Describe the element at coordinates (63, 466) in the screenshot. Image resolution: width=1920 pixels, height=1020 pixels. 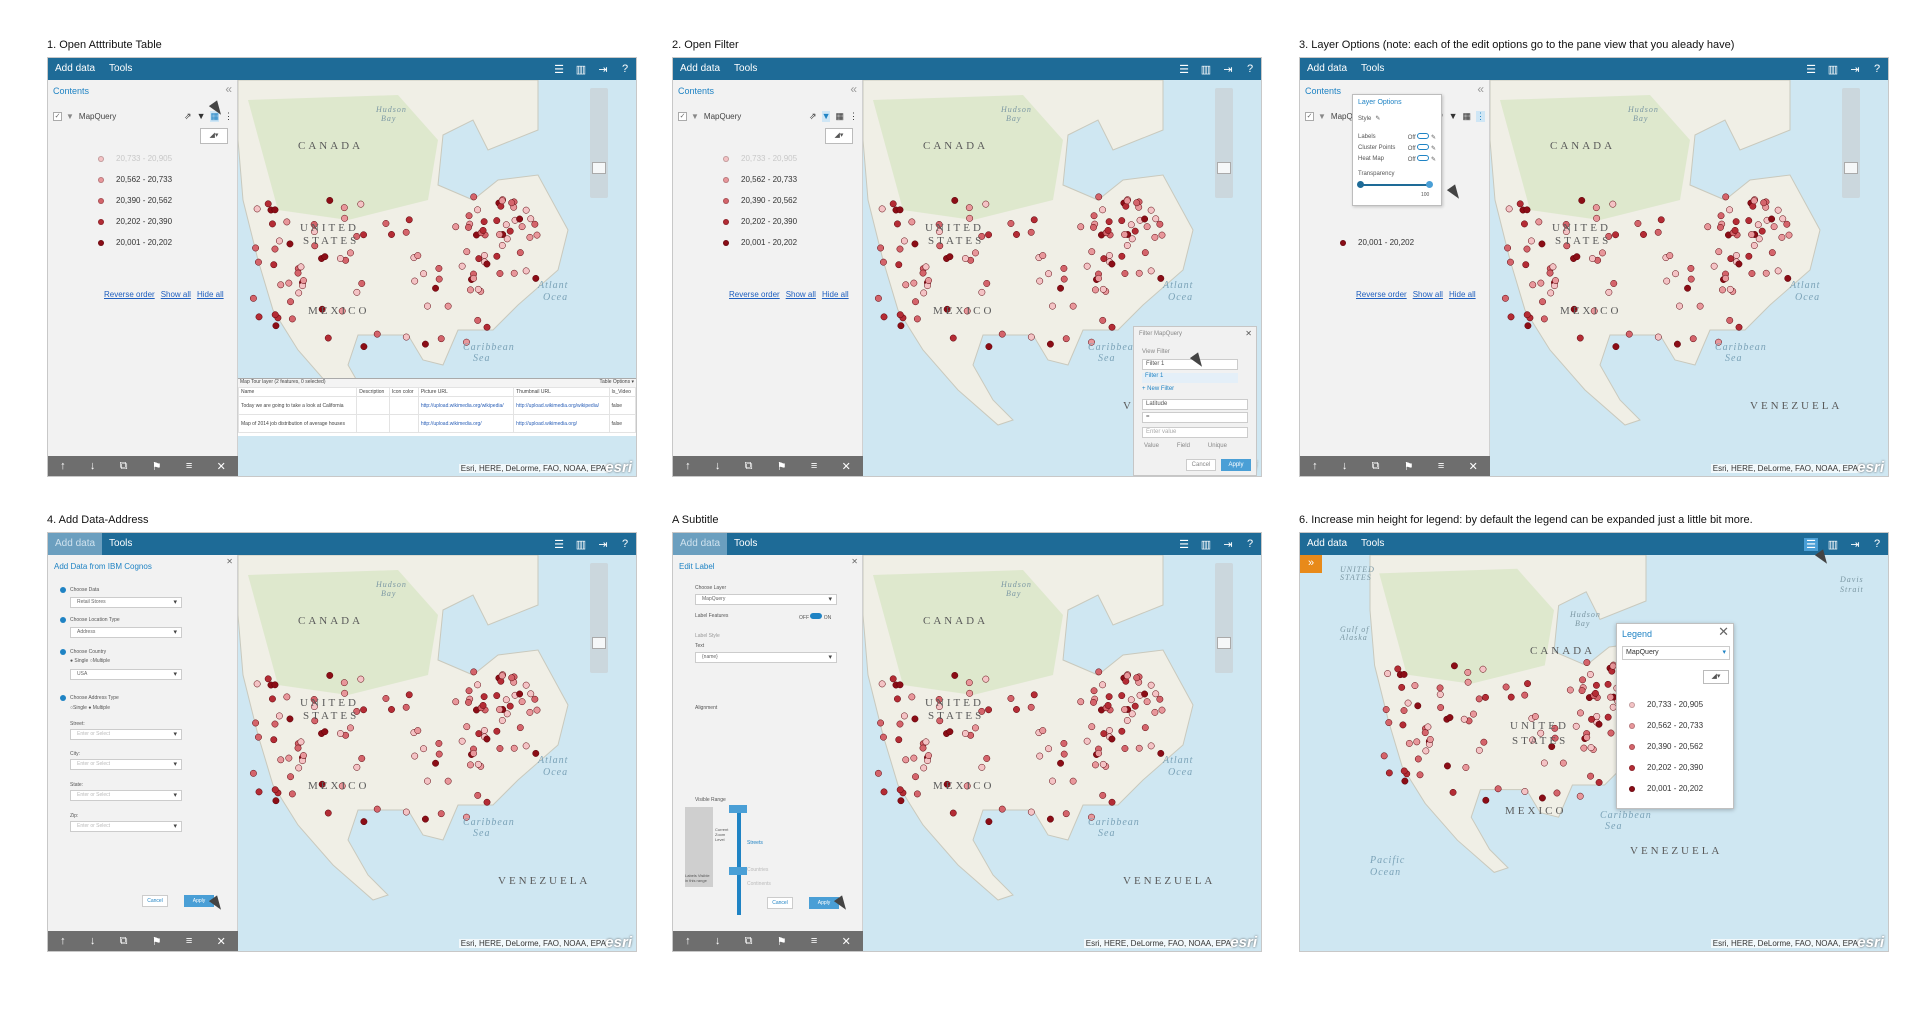
I see `move-up-icon: ↑` at that location.